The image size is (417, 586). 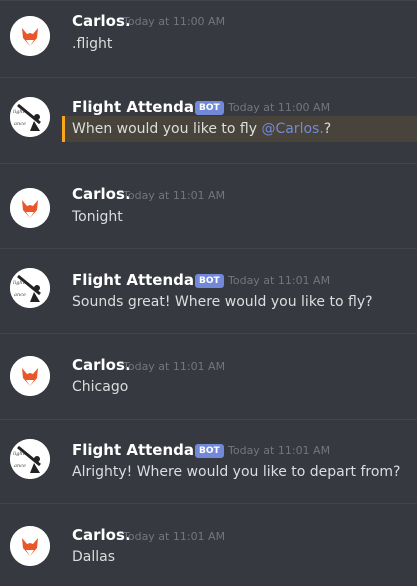 What do you see at coordinates (167, 129) in the screenshot?
I see `message-text: When would you like to fly` at bounding box center [167, 129].